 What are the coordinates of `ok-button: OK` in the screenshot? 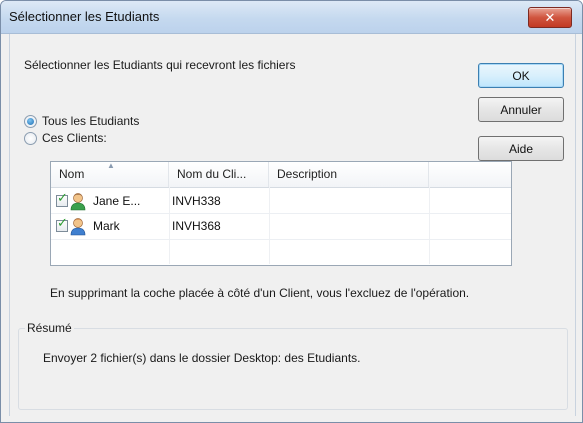 It's located at (521, 75).